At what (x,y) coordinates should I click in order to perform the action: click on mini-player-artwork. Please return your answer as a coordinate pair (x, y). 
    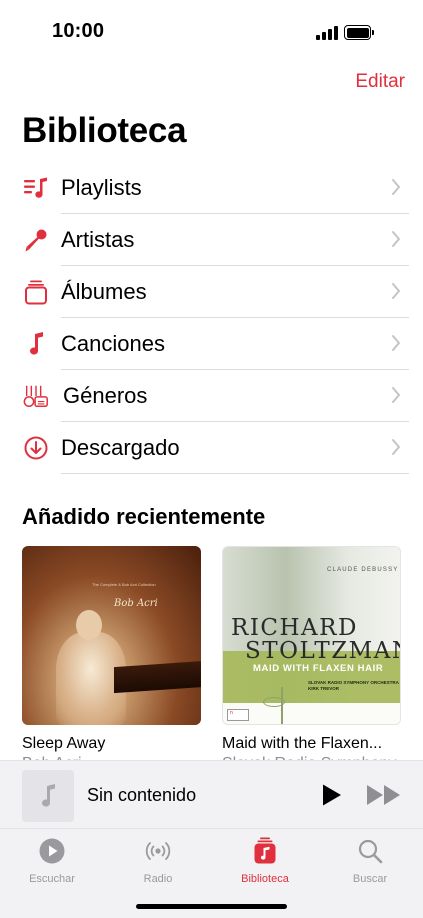
    Looking at the image, I should click on (48, 796).